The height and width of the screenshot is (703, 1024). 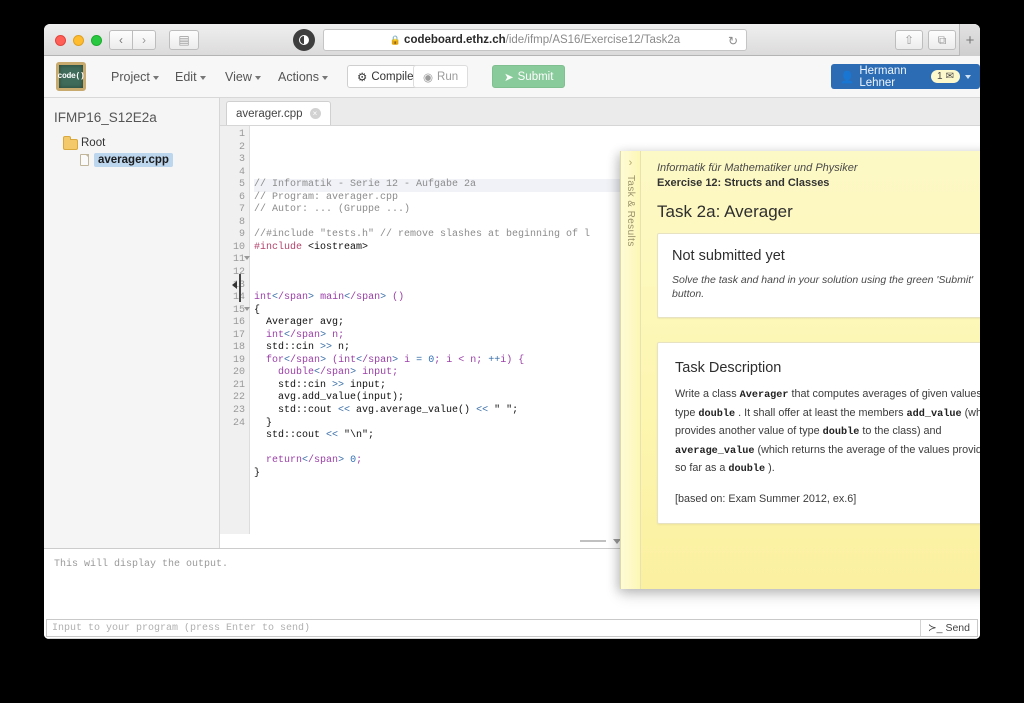 What do you see at coordinates (78, 40) in the screenshot?
I see `window-minimize-button` at bounding box center [78, 40].